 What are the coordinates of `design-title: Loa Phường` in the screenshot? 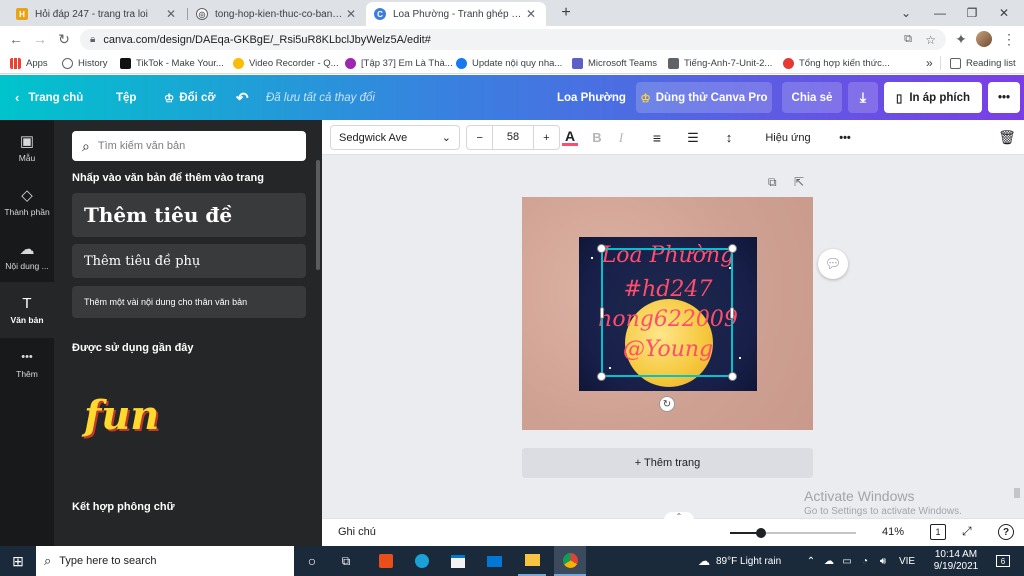 It's located at (591, 97).